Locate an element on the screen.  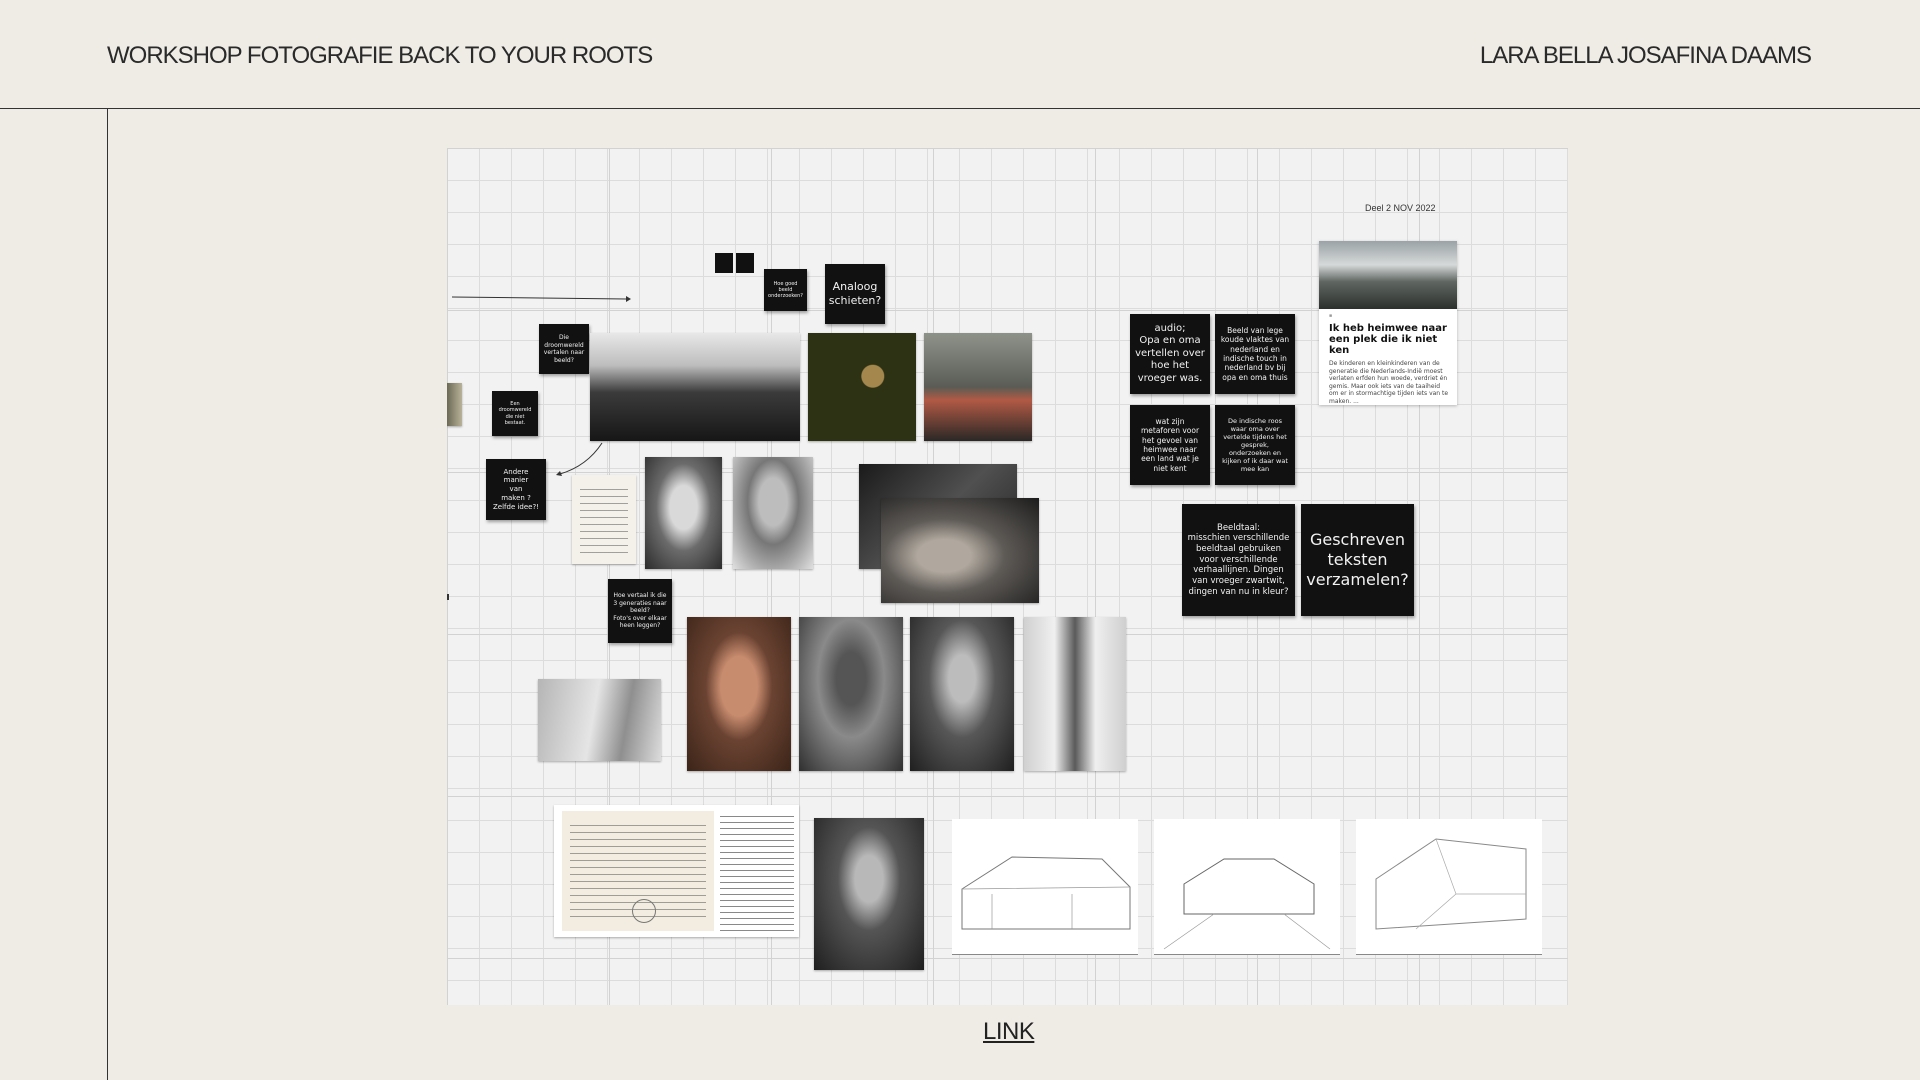
document-transcript is located at coordinates (757, 871).